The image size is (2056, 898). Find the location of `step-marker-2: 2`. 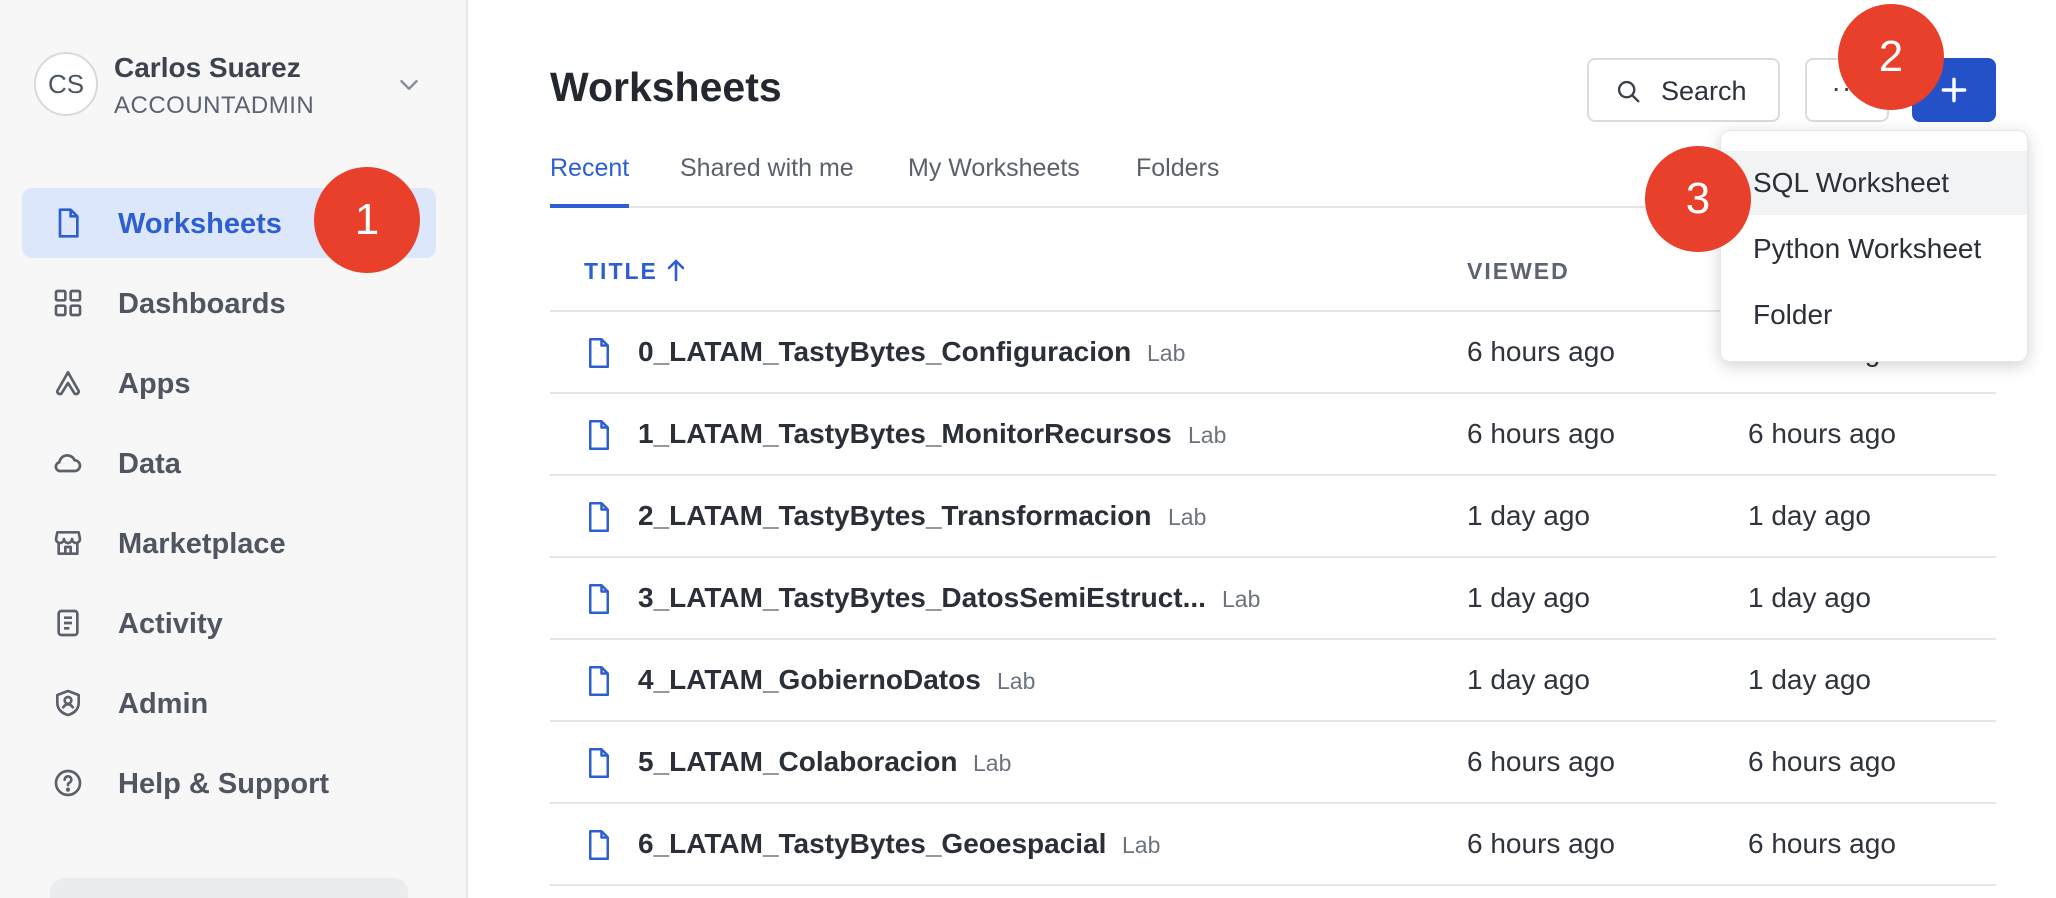

step-marker-2: 2 is located at coordinates (1891, 57).